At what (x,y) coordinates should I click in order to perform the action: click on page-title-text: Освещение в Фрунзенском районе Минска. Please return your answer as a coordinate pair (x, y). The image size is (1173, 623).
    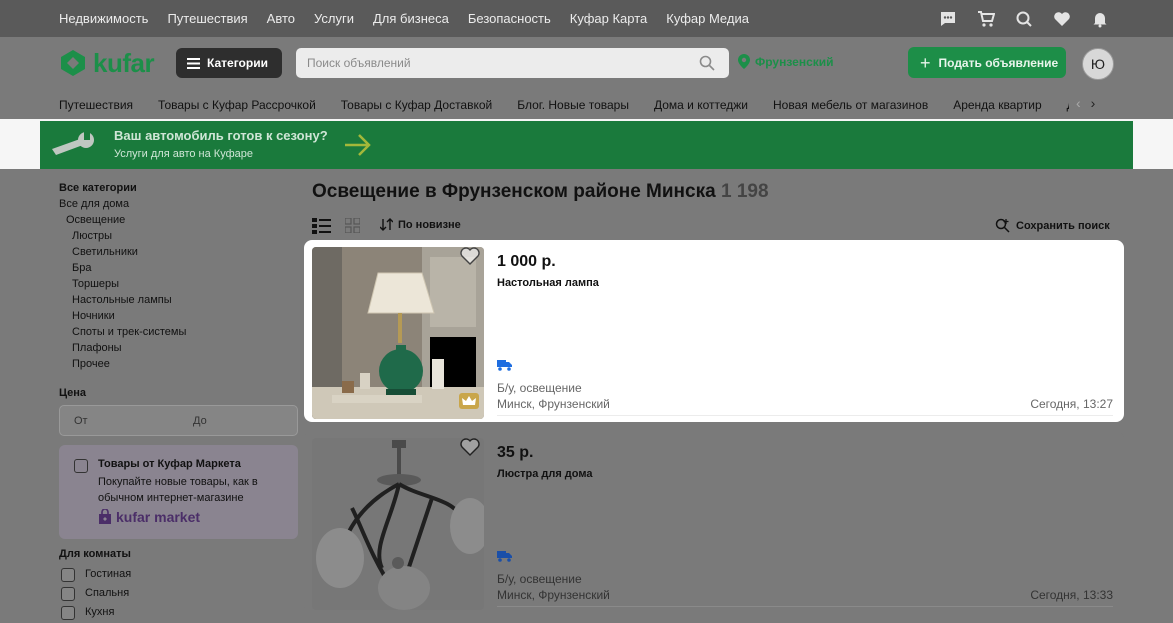
    Looking at the image, I should click on (514, 191).